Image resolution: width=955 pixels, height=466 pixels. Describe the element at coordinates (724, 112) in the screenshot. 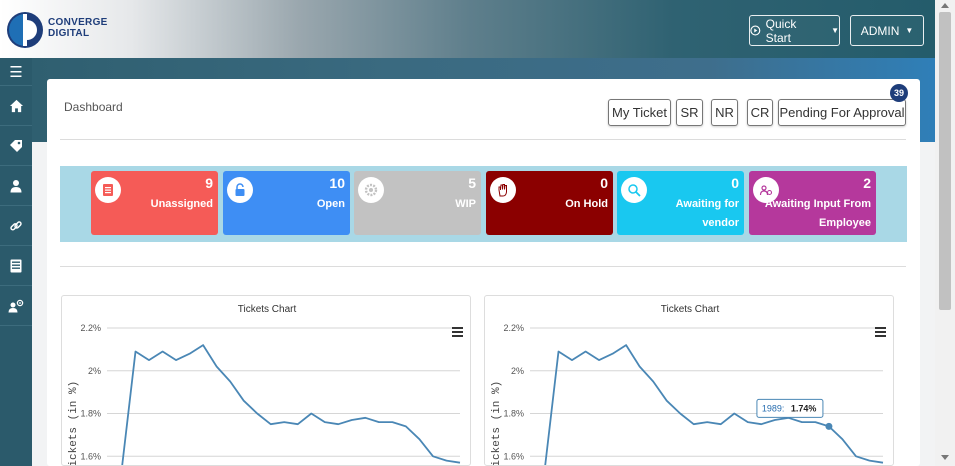

I see `nr-button: NR` at that location.